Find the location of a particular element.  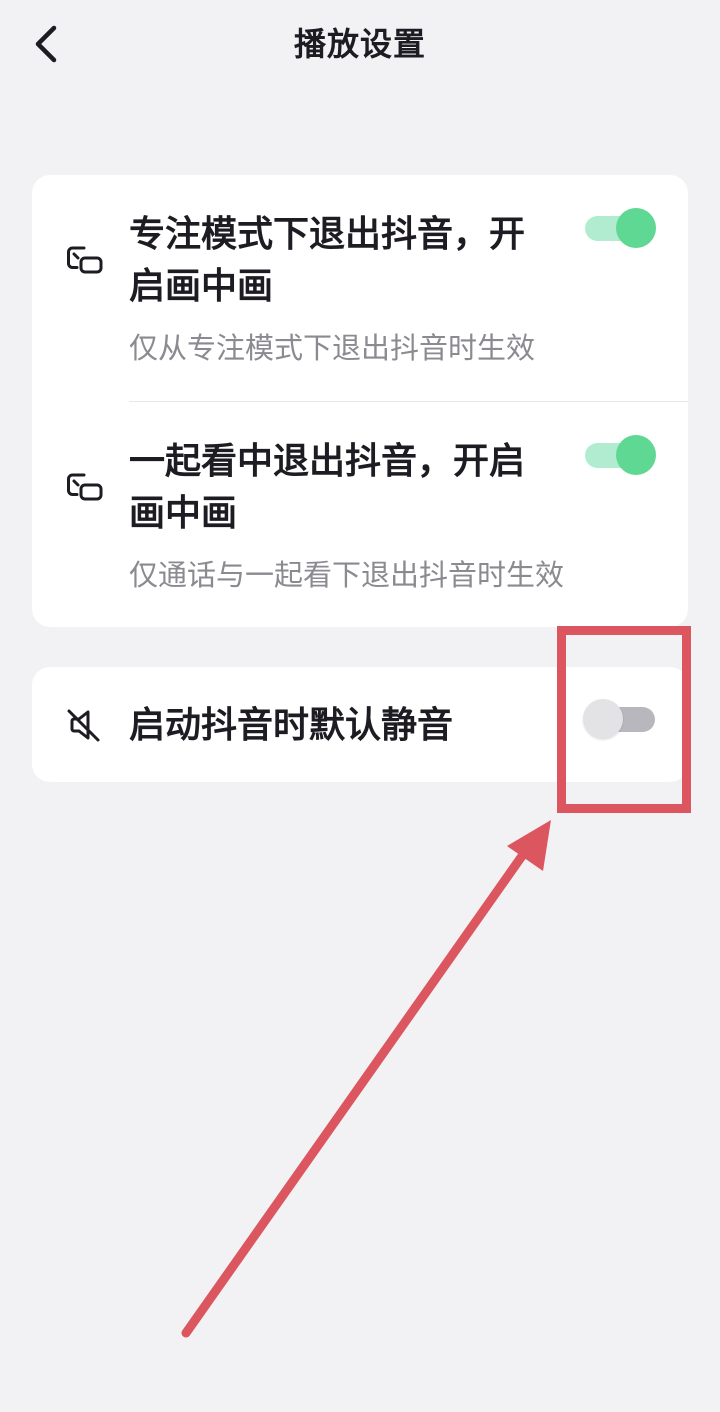

setting-description: 仅通话与一起看下退出抖音时生效 is located at coordinates (347, 575).